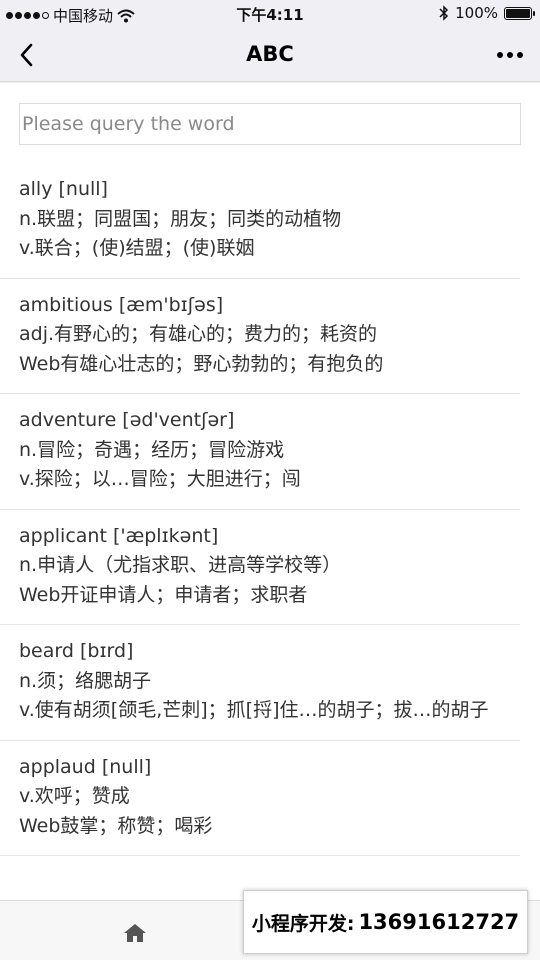  I want to click on more-options-icon, so click(510, 55).